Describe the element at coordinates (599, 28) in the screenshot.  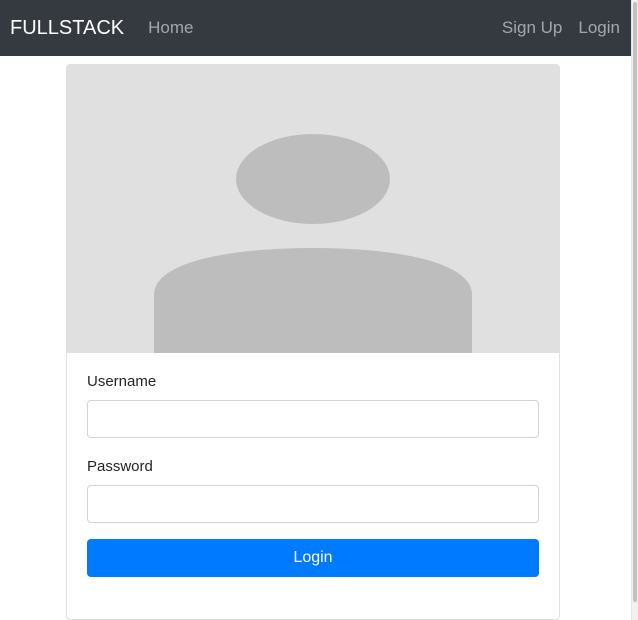
I see `nav-login-link: Login` at that location.